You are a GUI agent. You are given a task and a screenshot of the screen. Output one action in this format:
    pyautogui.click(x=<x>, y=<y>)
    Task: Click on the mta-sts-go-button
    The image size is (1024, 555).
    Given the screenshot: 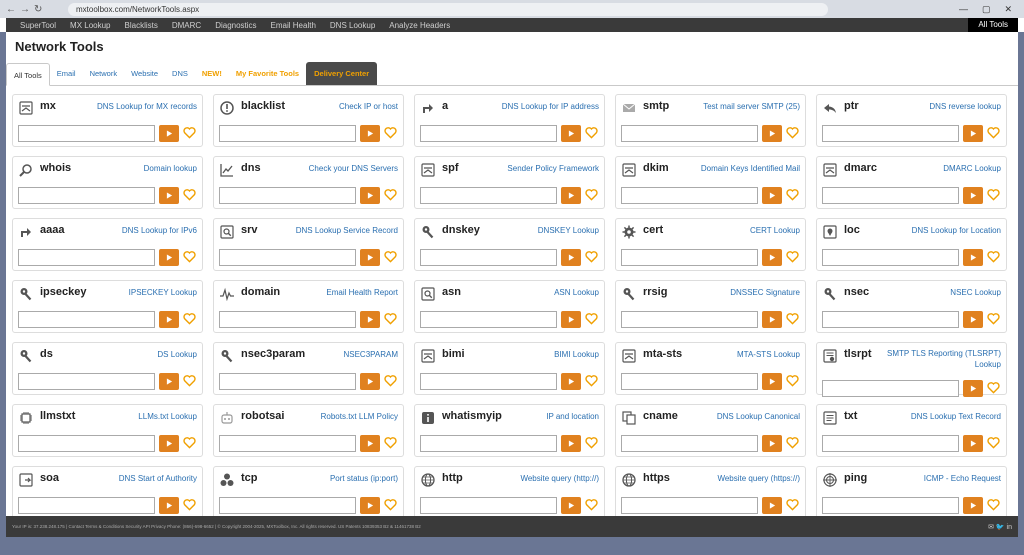 What is the action you would take?
    pyautogui.click(x=772, y=381)
    